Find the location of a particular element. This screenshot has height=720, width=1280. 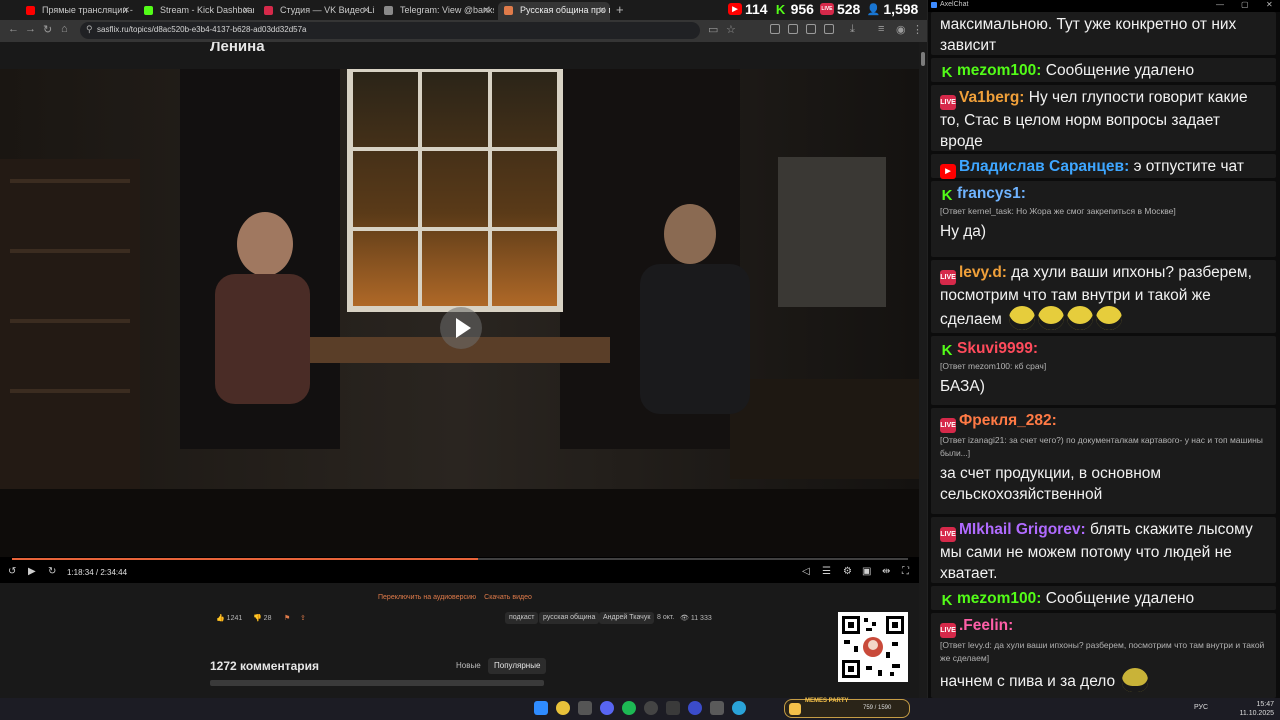

spotify-icon is located at coordinates (629, 708).